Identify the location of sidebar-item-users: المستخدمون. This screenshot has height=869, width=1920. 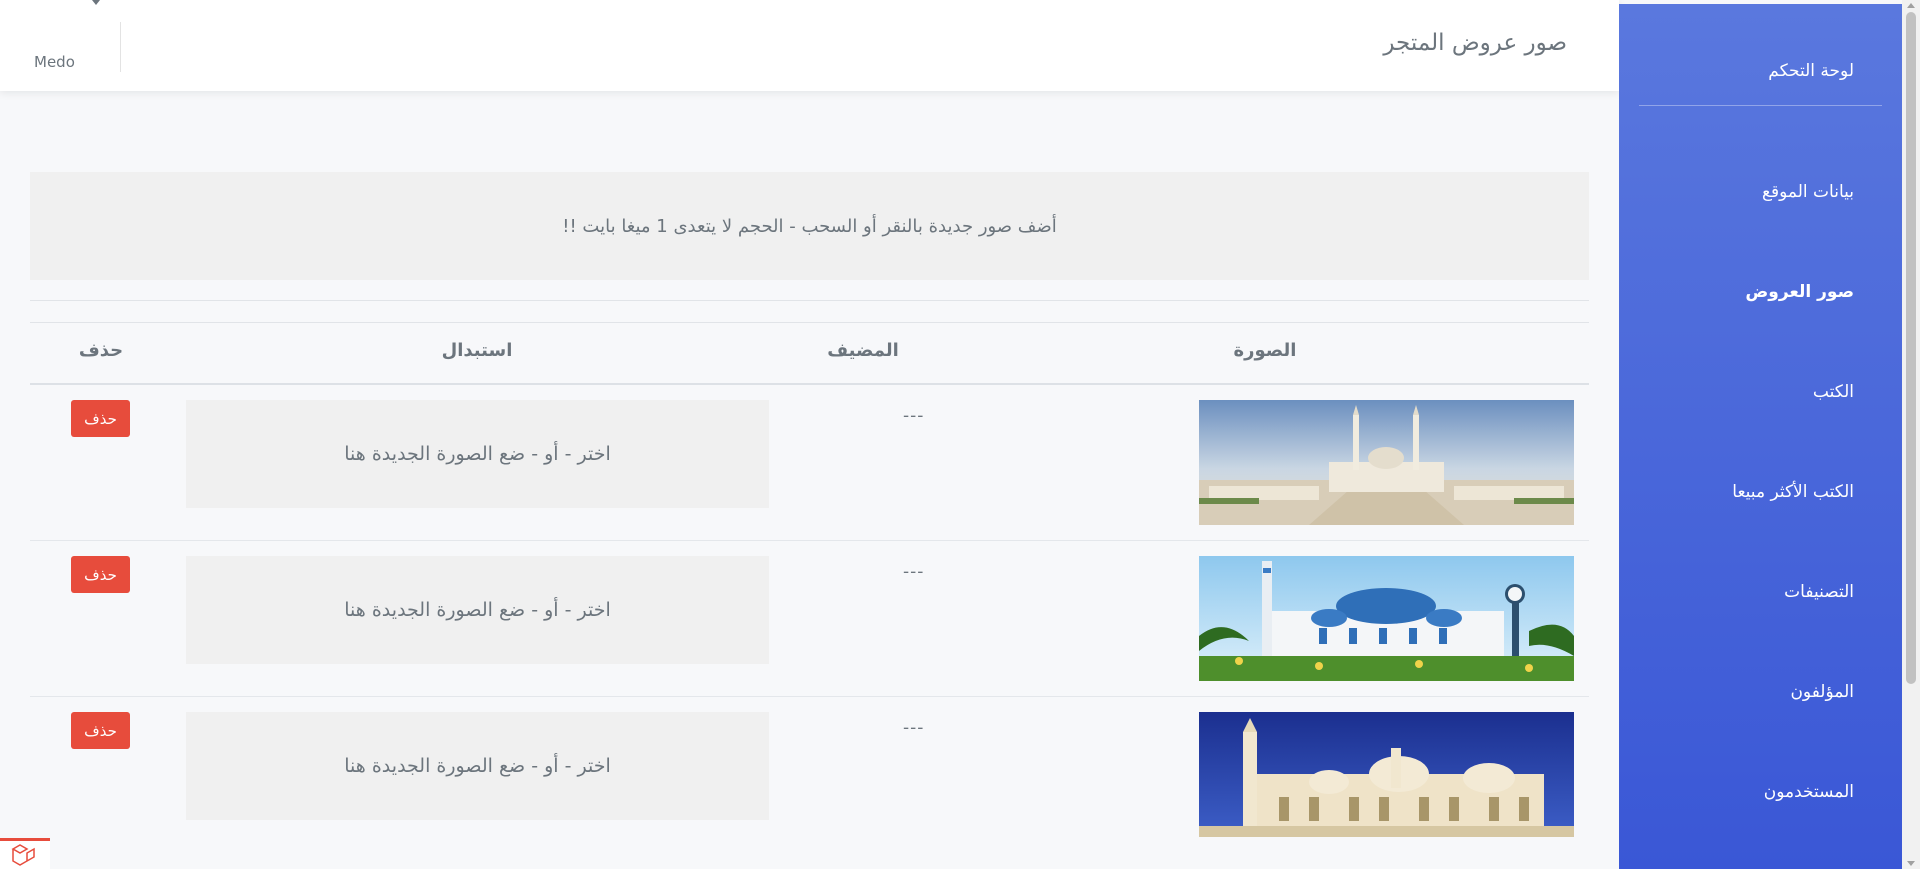
(1809, 792).